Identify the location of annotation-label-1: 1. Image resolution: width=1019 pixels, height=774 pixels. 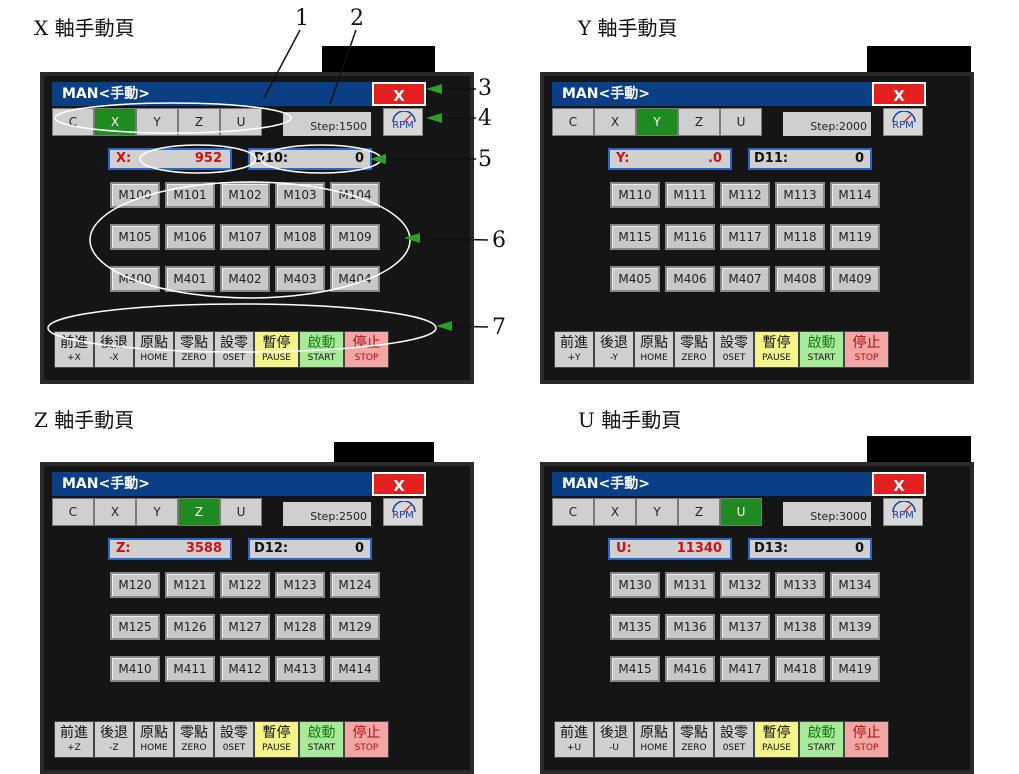
(302, 18).